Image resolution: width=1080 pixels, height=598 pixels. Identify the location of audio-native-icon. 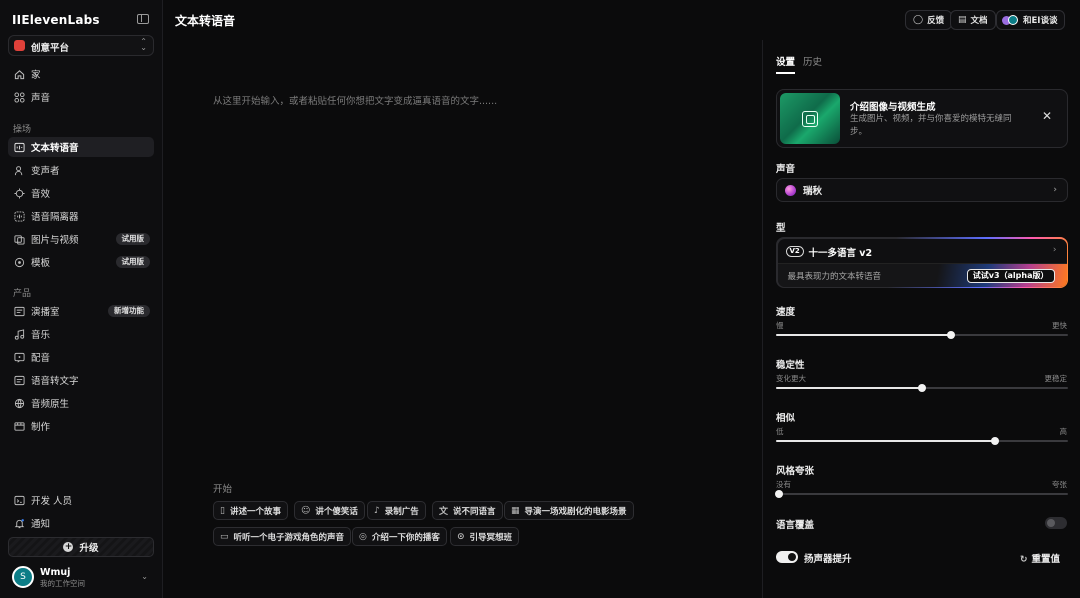
(19, 403).